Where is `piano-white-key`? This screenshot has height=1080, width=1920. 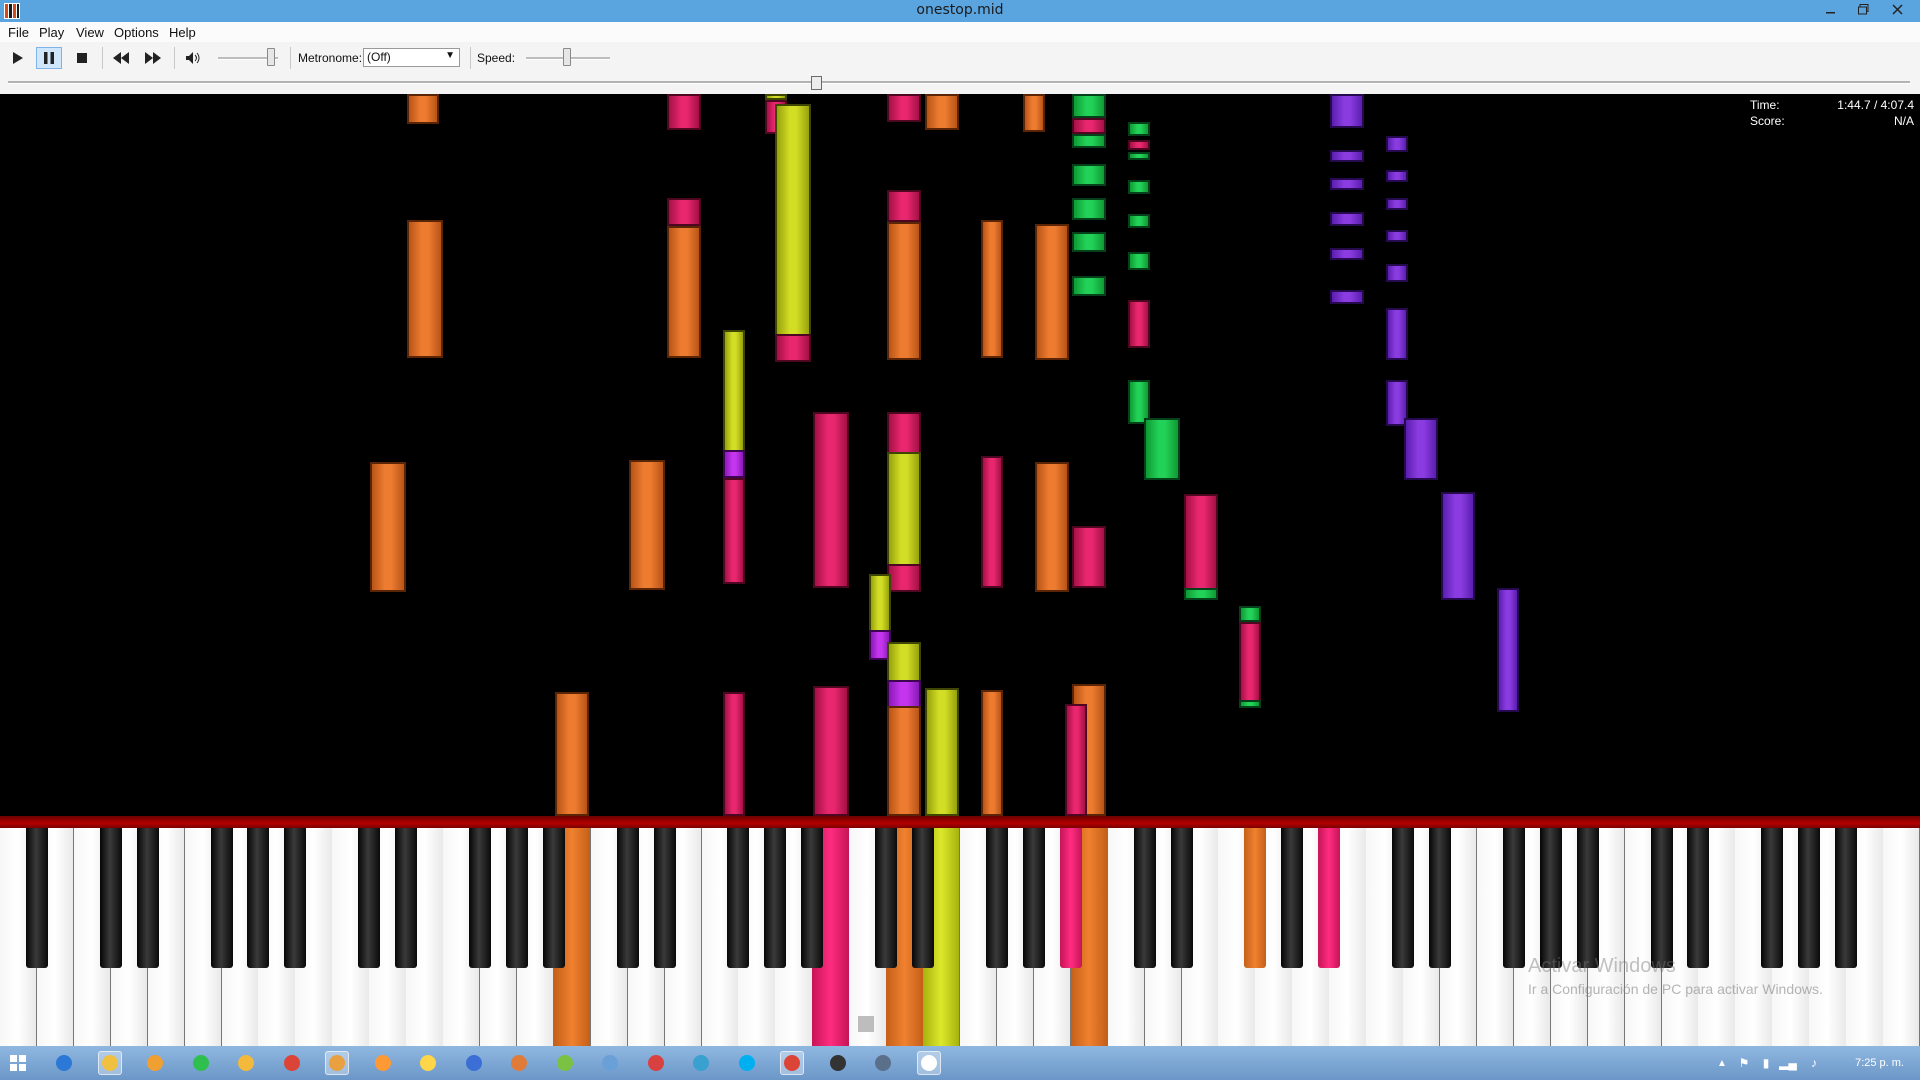 piano-white-key is located at coordinates (1901, 937).